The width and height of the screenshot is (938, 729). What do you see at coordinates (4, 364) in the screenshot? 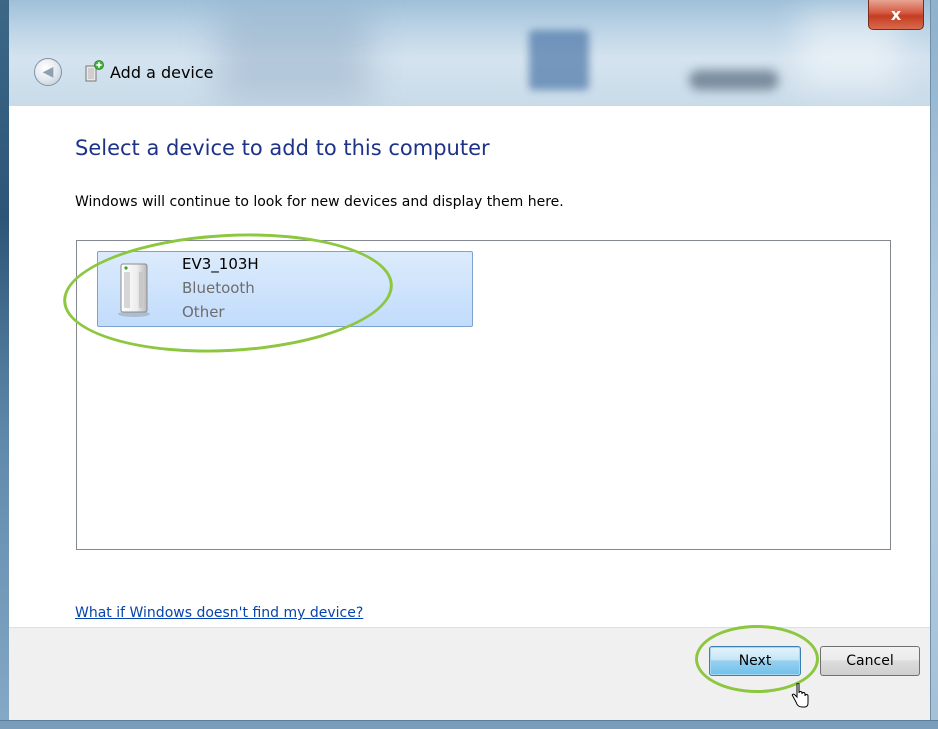
I see `window-frame-left` at bounding box center [4, 364].